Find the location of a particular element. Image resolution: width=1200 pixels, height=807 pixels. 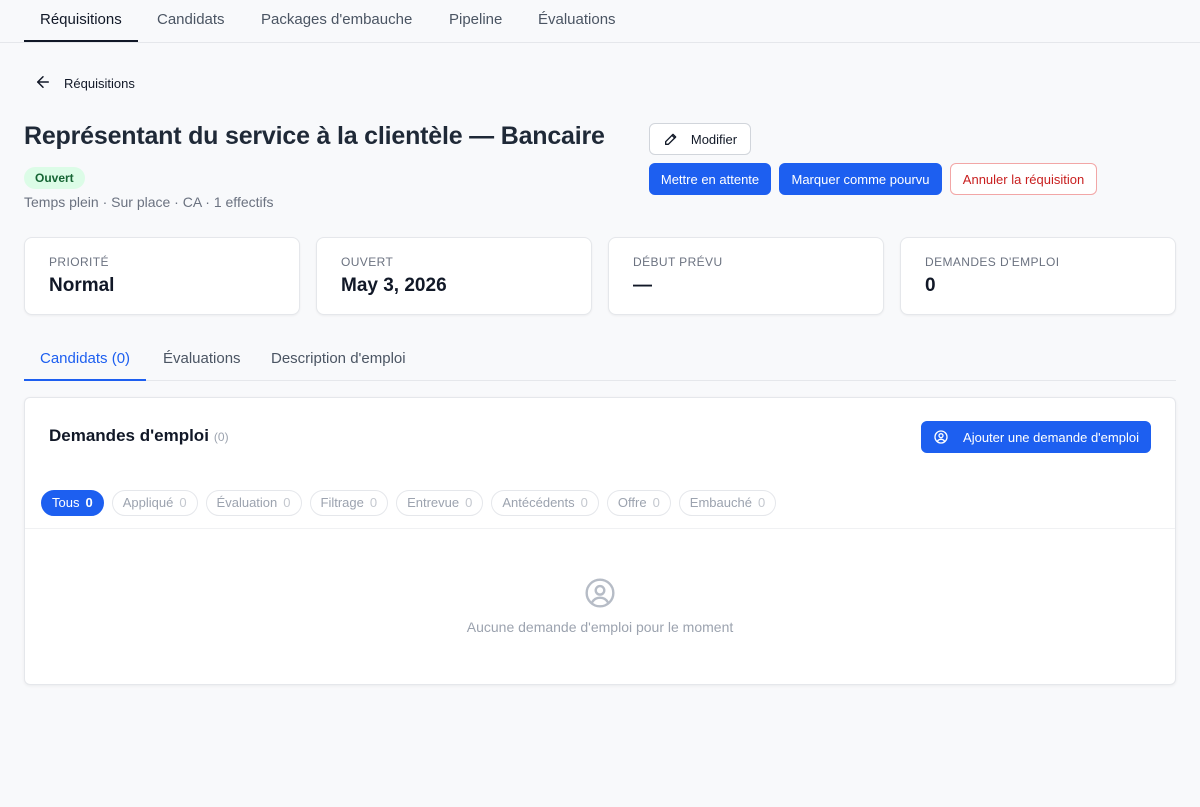

filter-pill-label: Entrevue is located at coordinates (433, 502).